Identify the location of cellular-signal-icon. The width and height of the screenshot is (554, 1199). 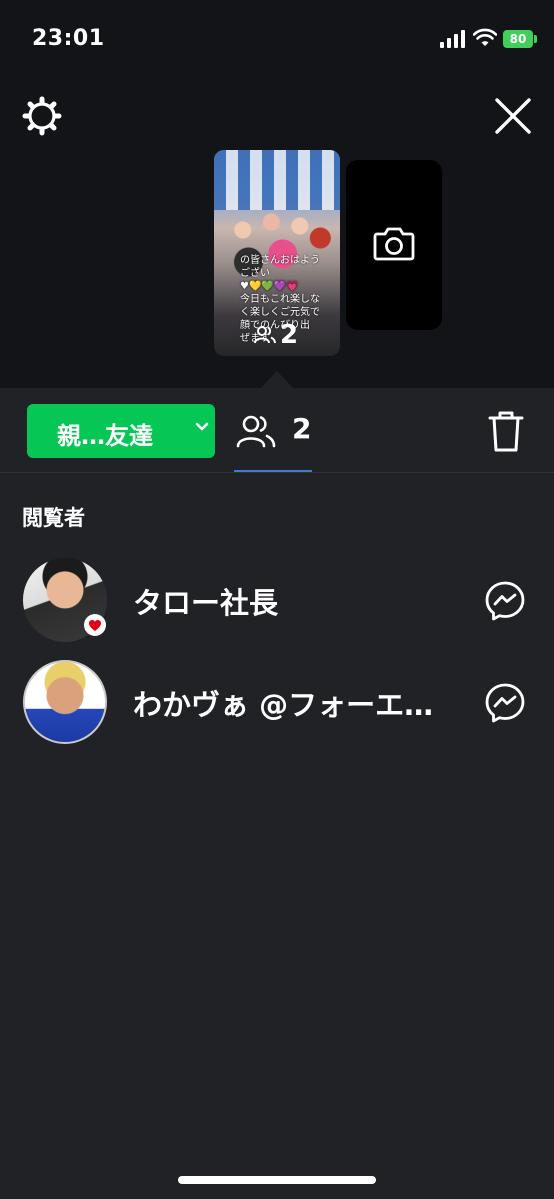
(452, 39).